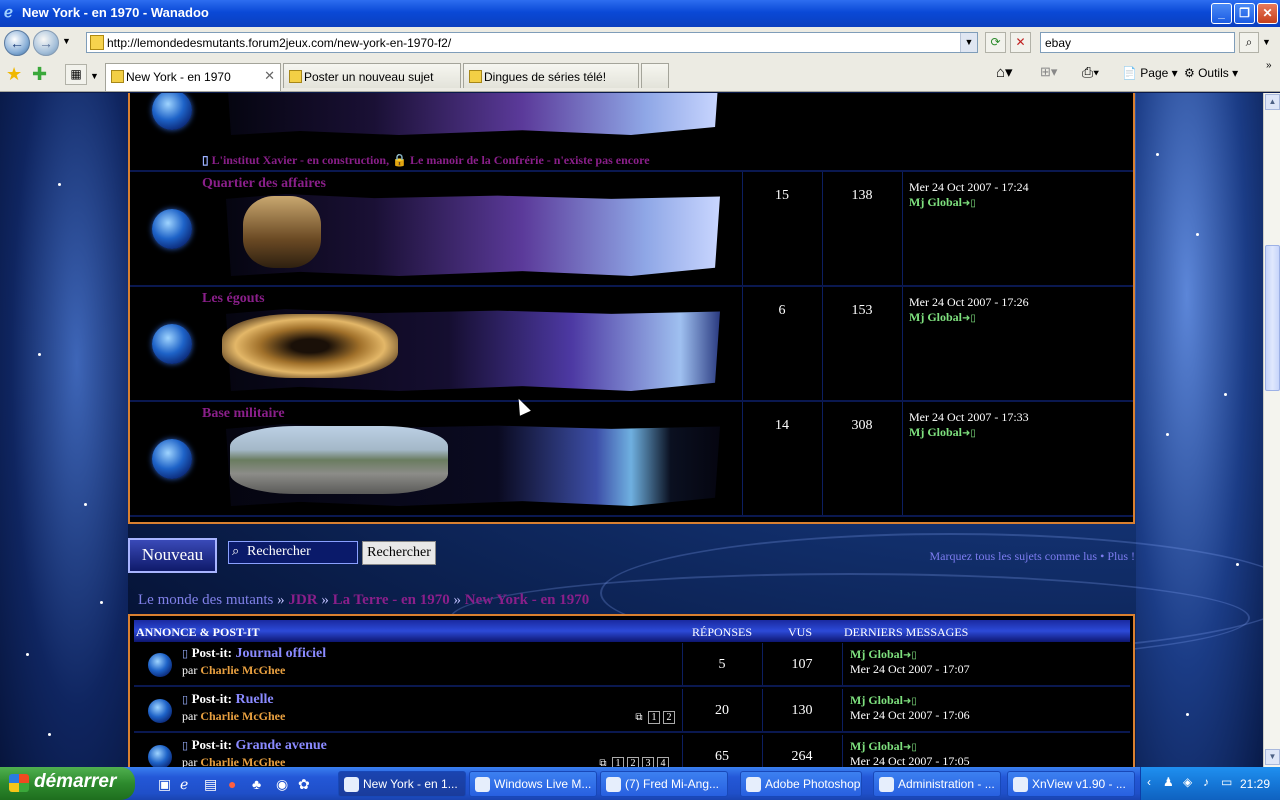  I want to click on search-dropdown-icon: ▼, so click(1266, 42).